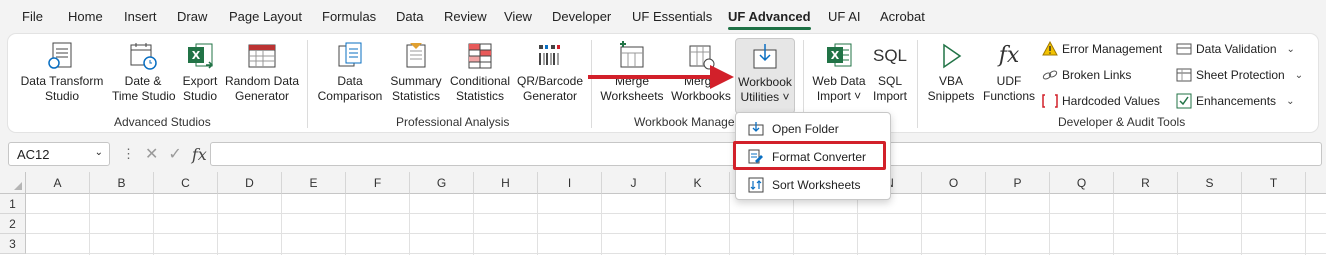 The image size is (1326, 255). What do you see at coordinates (453, 122) in the screenshot?
I see `group-label-professional-analysis: Professional Analysis` at bounding box center [453, 122].